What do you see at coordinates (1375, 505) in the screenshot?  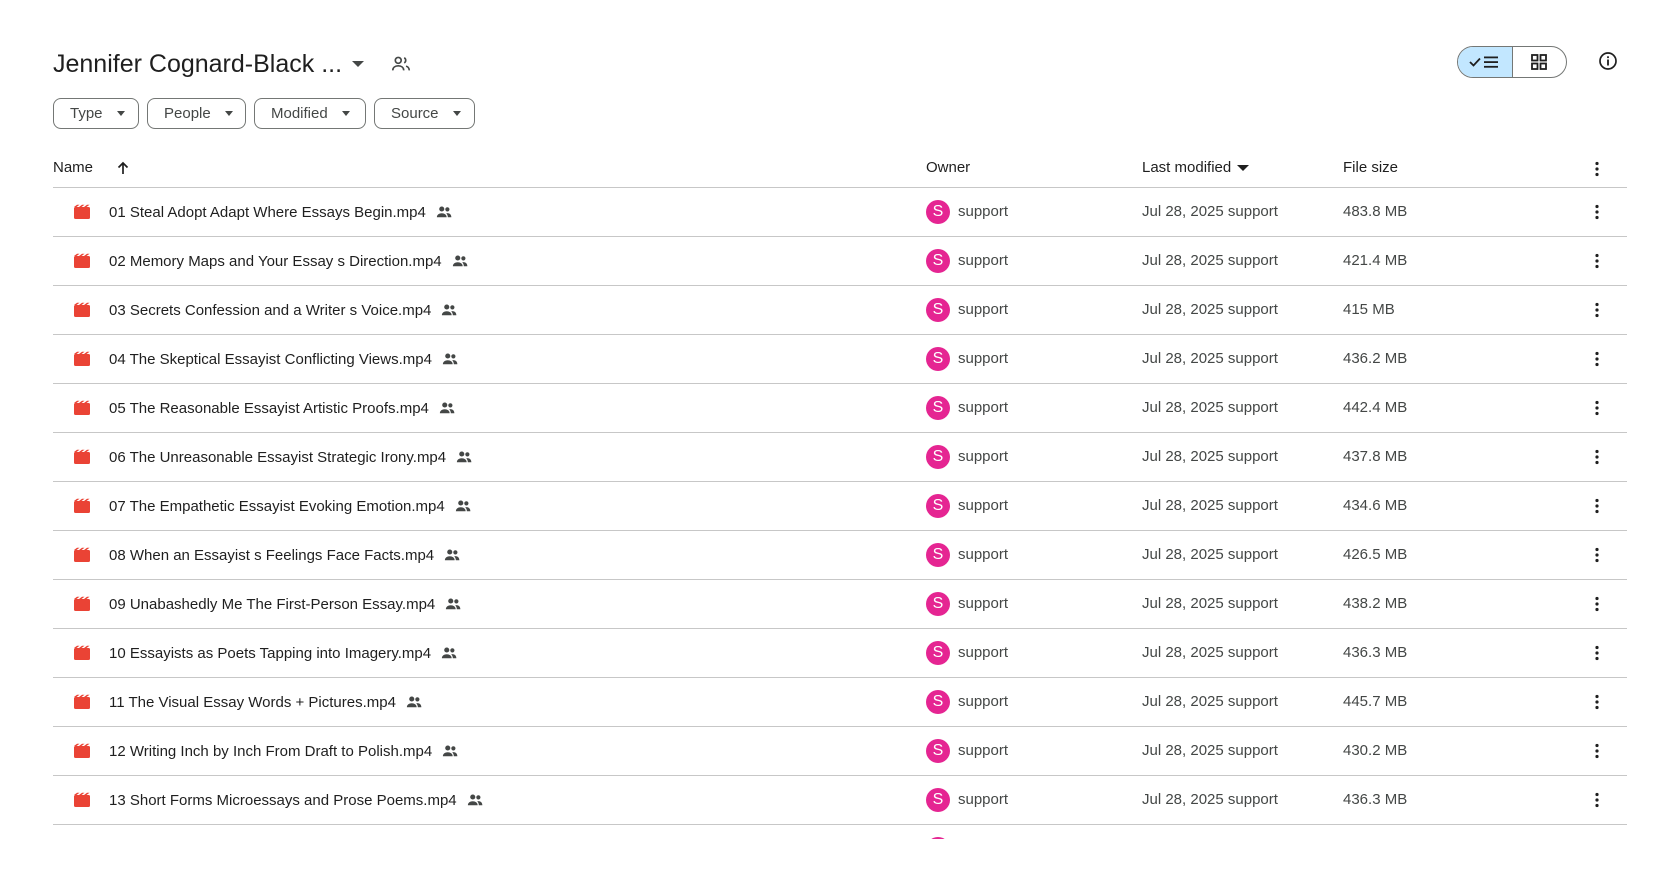 I see `file-size: 434.6 MB` at bounding box center [1375, 505].